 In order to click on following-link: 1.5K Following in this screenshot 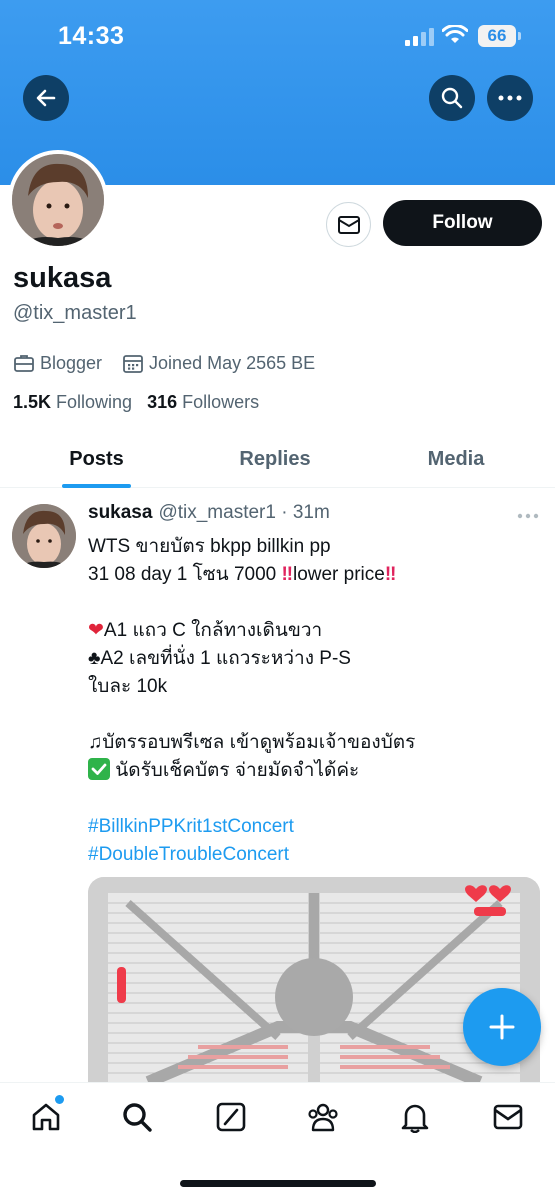, I will do `click(72, 402)`.